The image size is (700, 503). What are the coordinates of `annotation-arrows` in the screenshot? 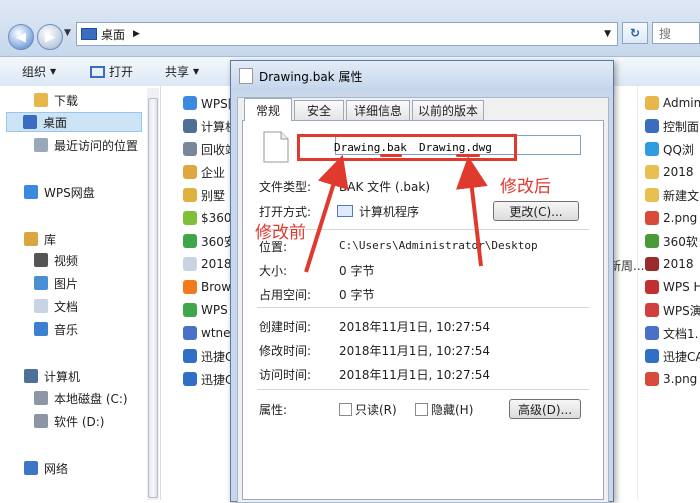 It's located at (396, 213).